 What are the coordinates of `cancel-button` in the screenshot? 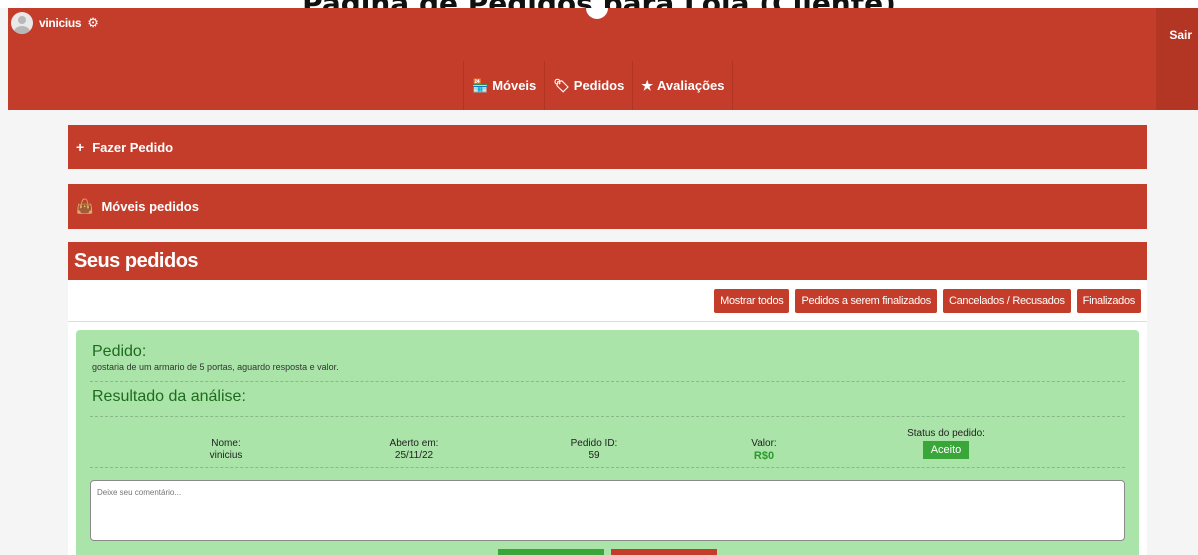 It's located at (664, 552).